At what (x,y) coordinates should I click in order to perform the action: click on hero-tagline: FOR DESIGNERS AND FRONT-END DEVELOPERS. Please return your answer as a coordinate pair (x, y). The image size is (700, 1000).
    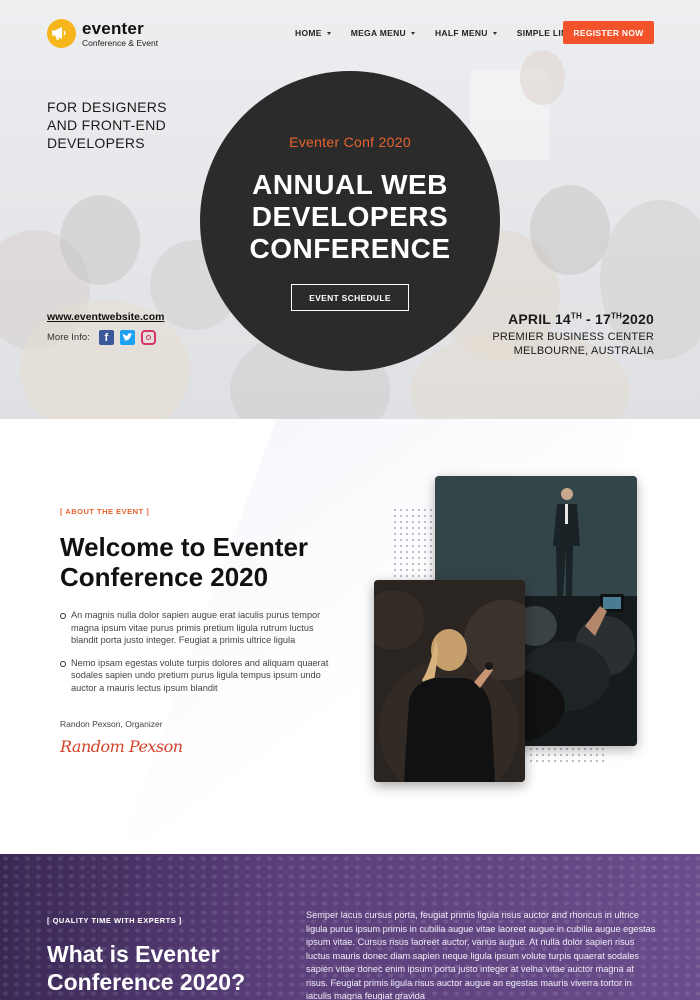
    Looking at the image, I should click on (107, 125).